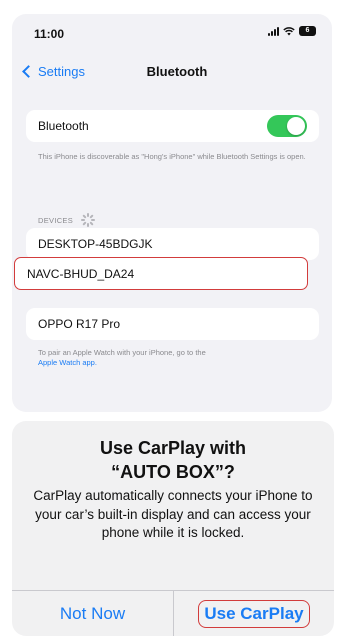 Image resolution: width=337 pixels, height=639 pixels. Describe the element at coordinates (289, 30) in the screenshot. I see `wifi-icon` at that location.